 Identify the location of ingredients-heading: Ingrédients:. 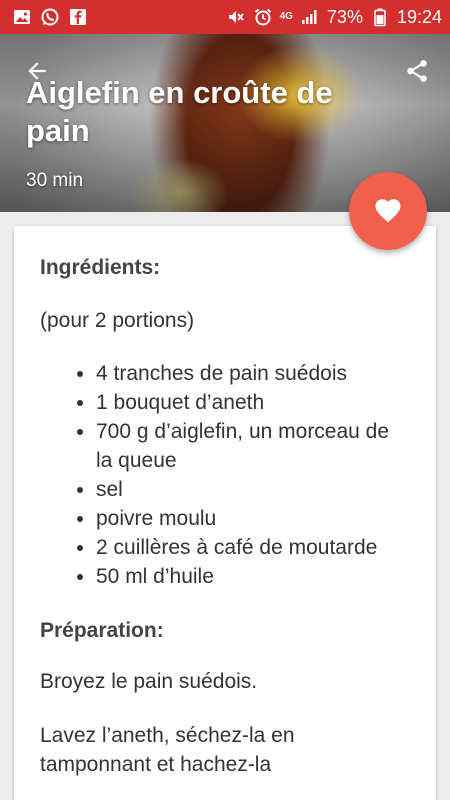
(100, 267).